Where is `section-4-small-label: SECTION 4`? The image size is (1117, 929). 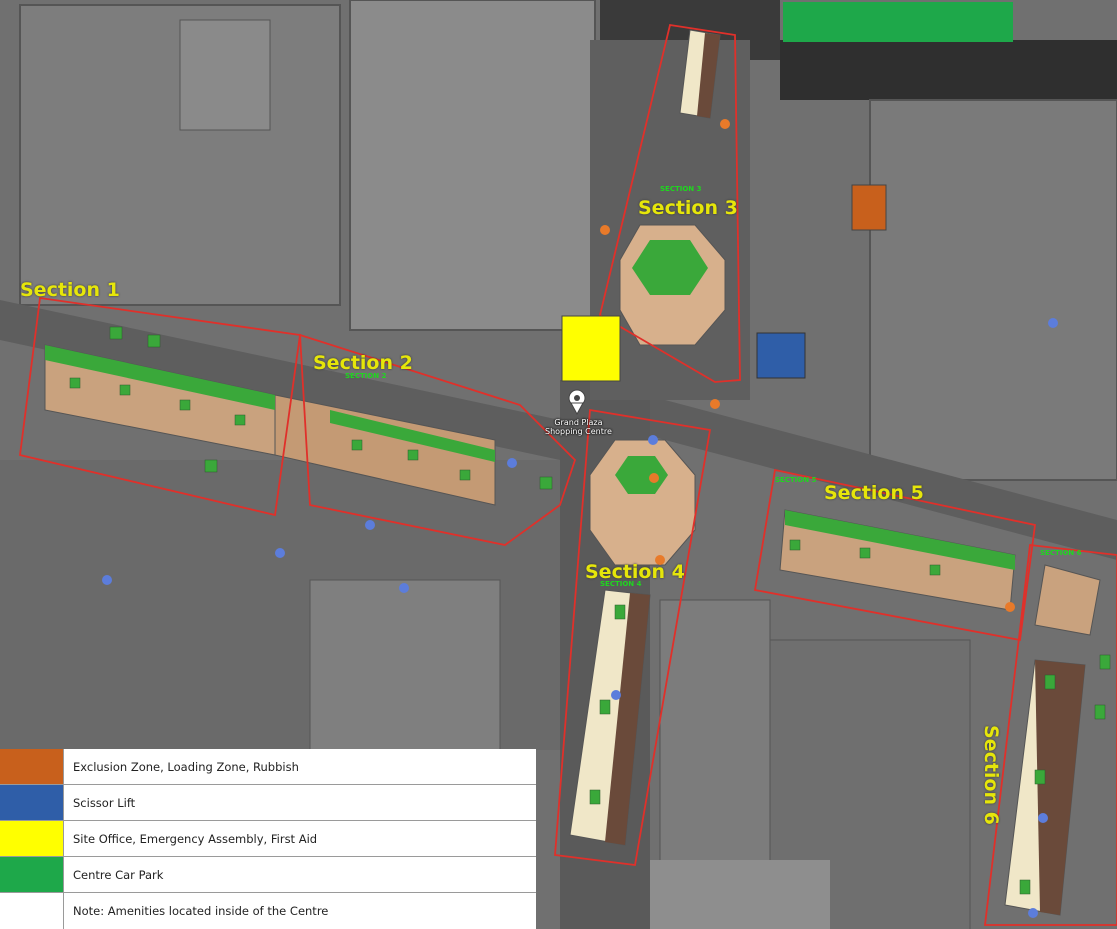 section-4-small-label: SECTION 4 is located at coordinates (621, 584).